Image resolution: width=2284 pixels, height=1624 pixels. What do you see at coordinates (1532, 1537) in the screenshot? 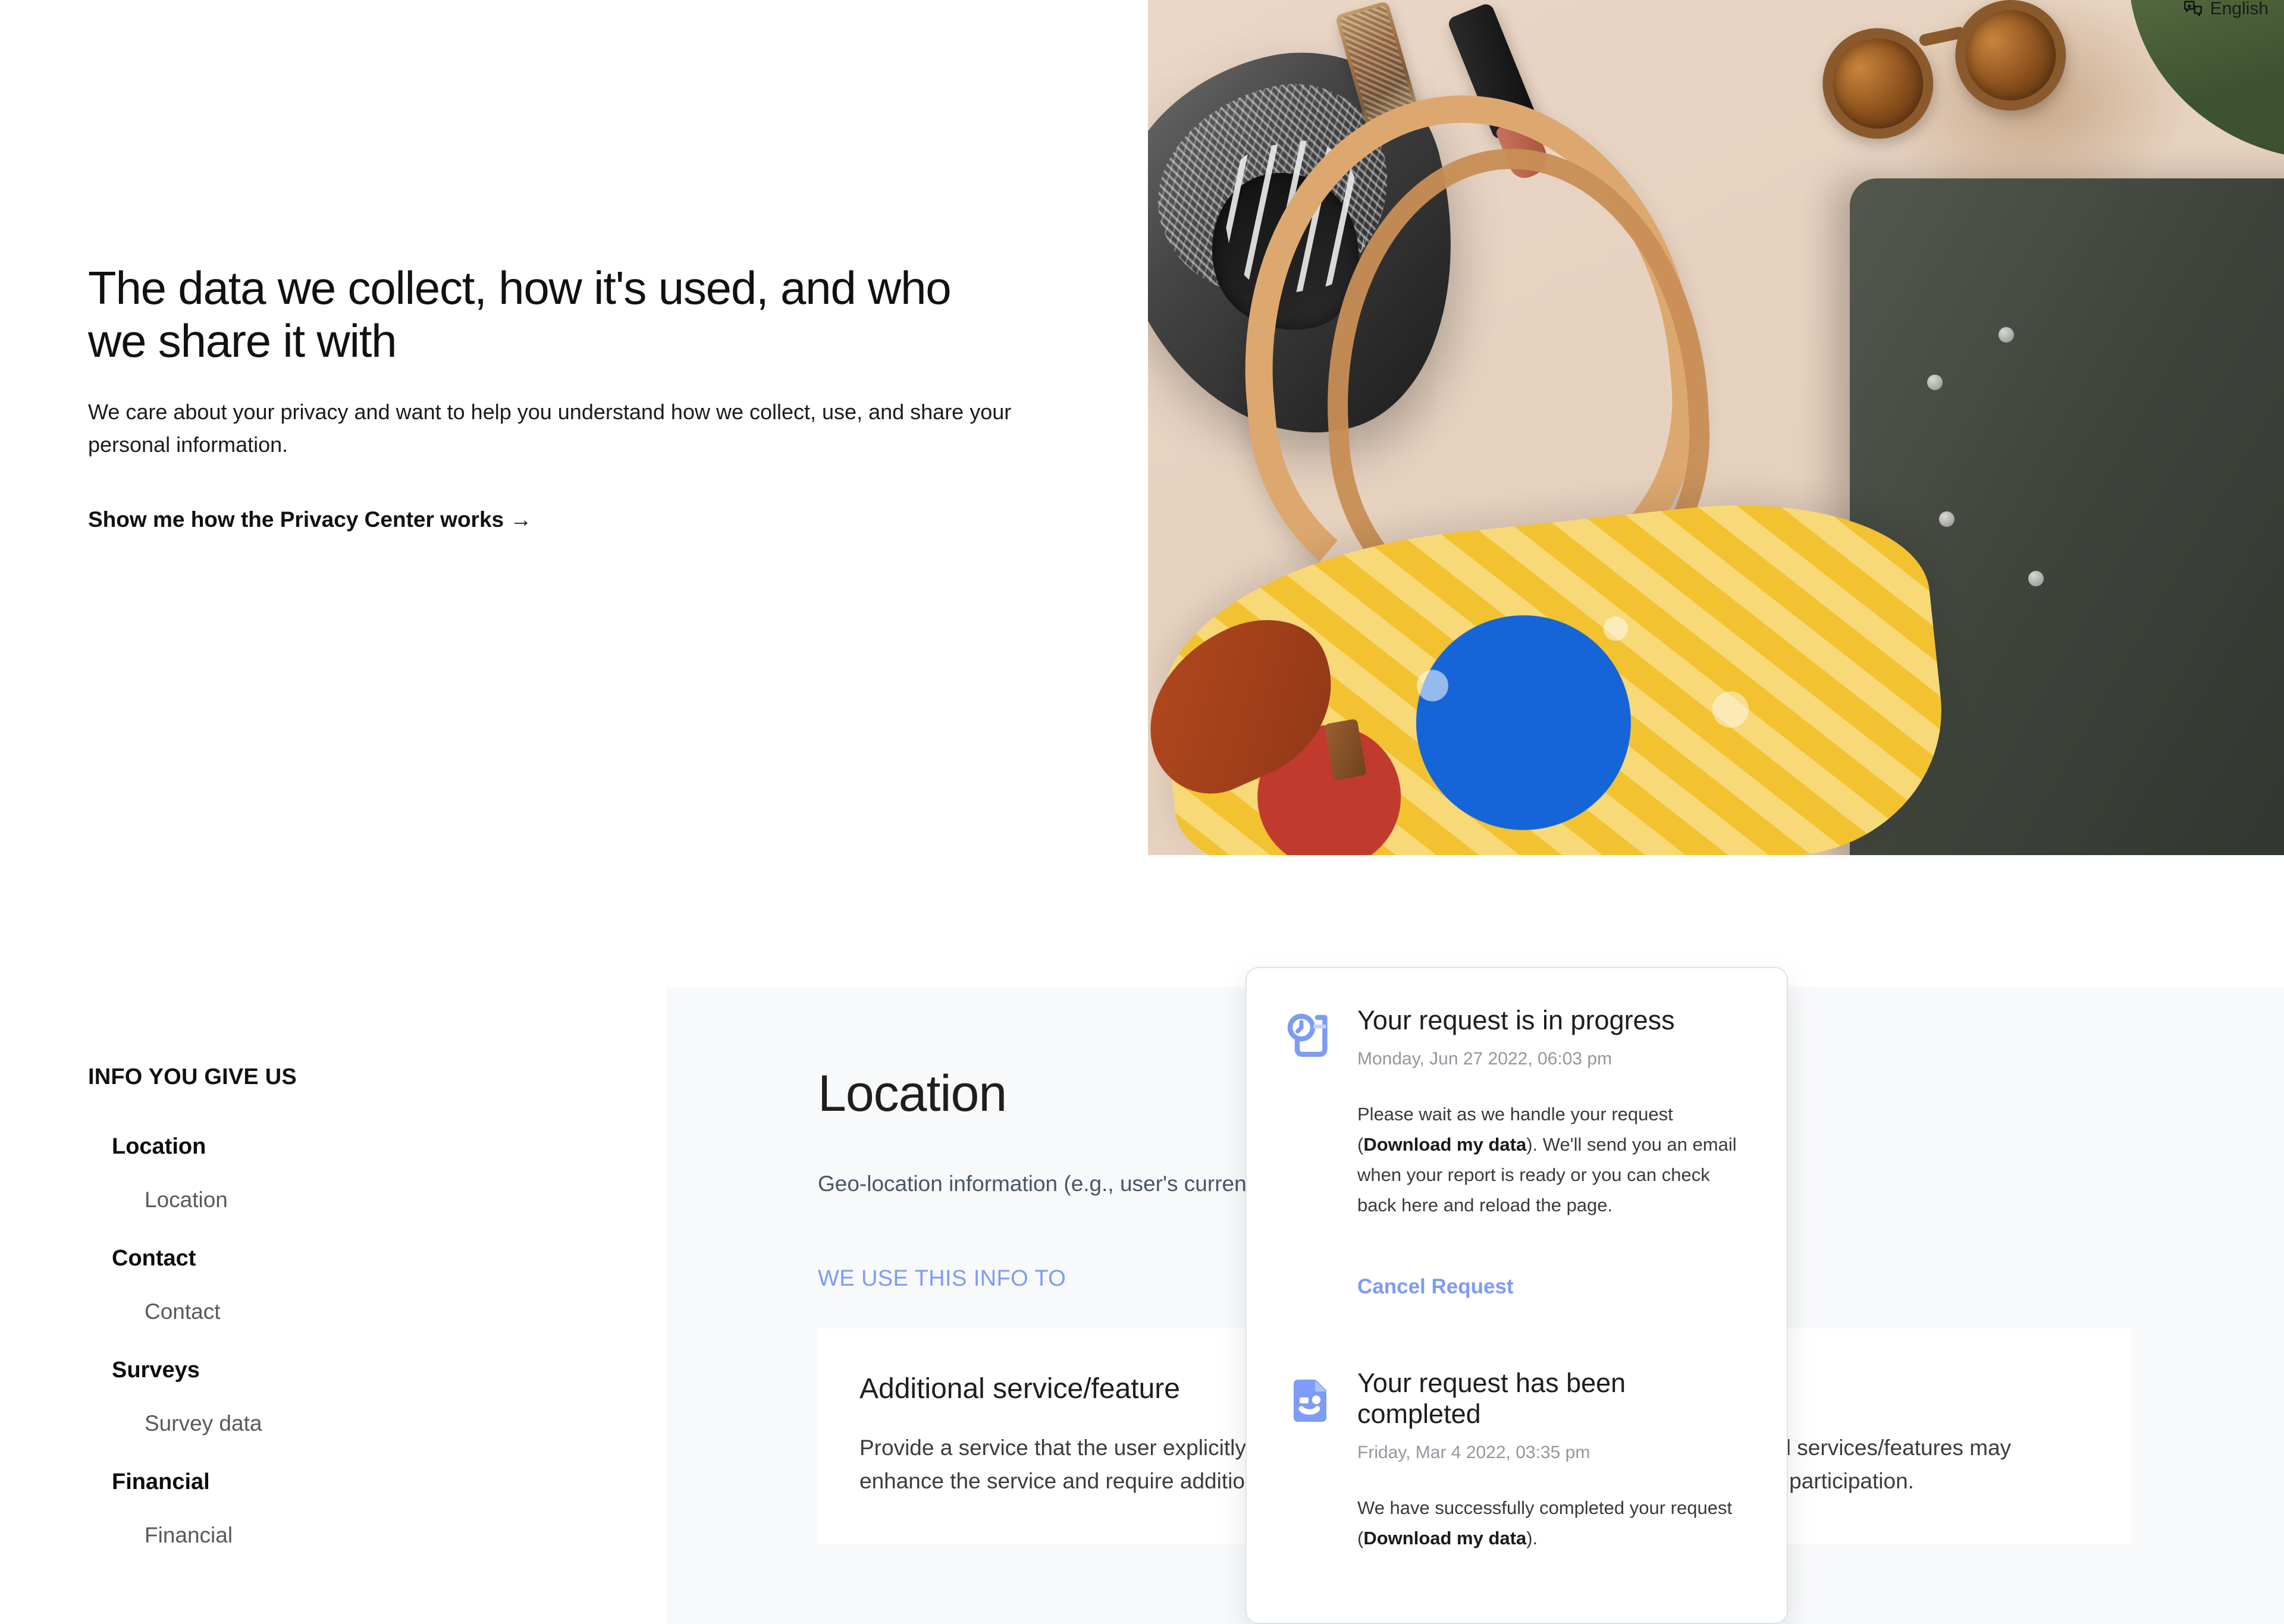
I see `body-suffix: ).` at bounding box center [1532, 1537].